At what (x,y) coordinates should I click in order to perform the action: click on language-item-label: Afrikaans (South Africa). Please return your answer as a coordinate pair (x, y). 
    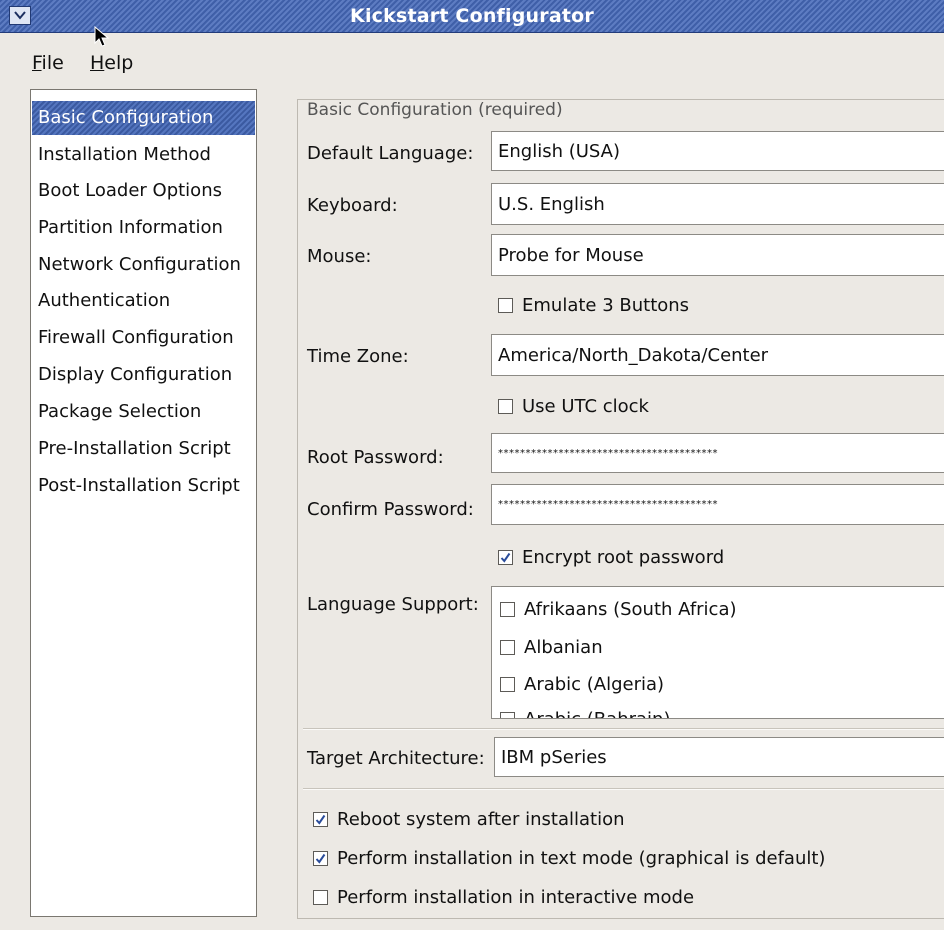
    Looking at the image, I should click on (630, 609).